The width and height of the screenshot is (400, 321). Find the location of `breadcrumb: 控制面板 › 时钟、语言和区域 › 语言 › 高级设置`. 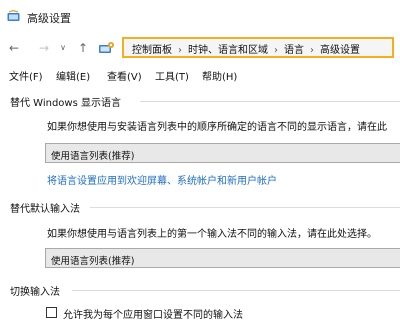

breadcrumb: 控制面板 › 时钟、语言和区域 › 语言 › 高级设置 is located at coordinates (246, 48).